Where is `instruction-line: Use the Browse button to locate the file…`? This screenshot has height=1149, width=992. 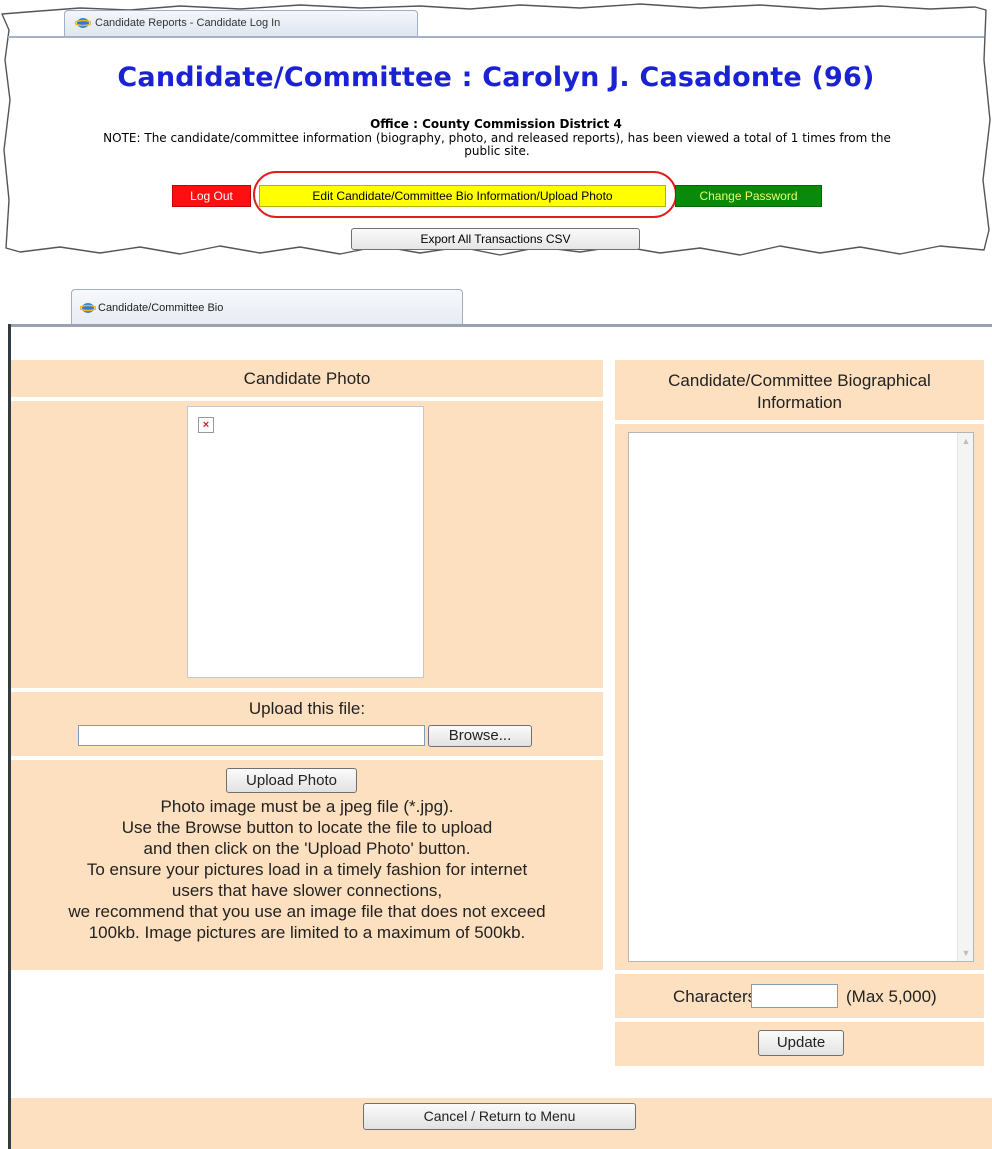
instruction-line: Use the Browse button to locate the file… is located at coordinates (307, 827).